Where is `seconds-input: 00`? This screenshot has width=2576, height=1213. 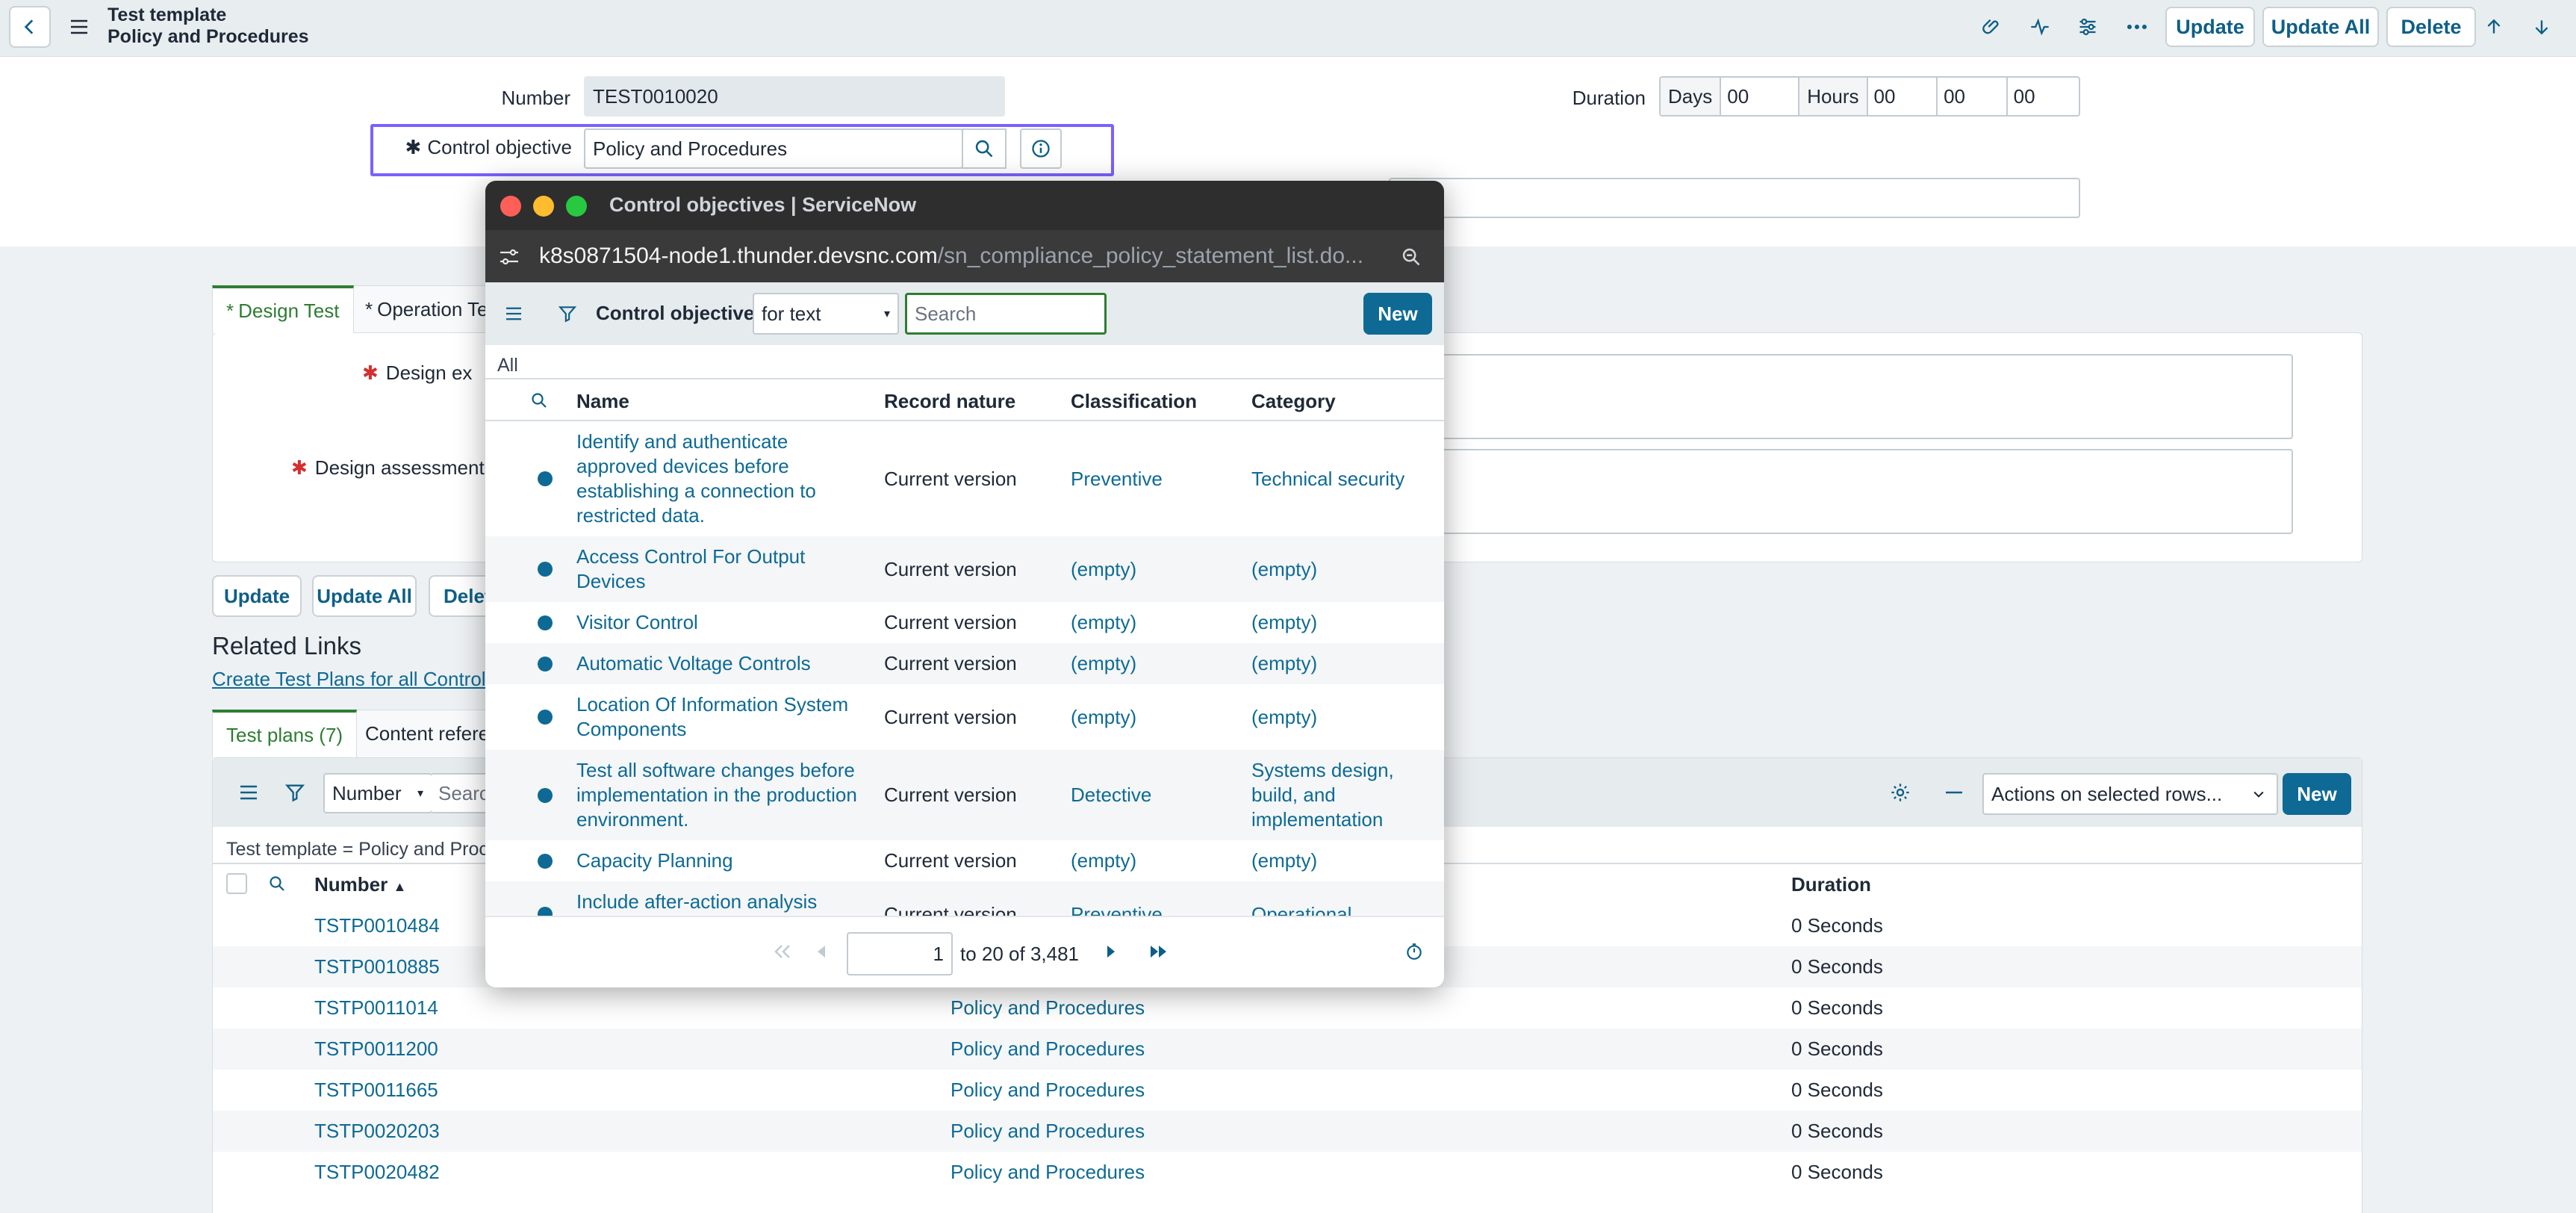 seconds-input: 00 is located at coordinates (2043, 96).